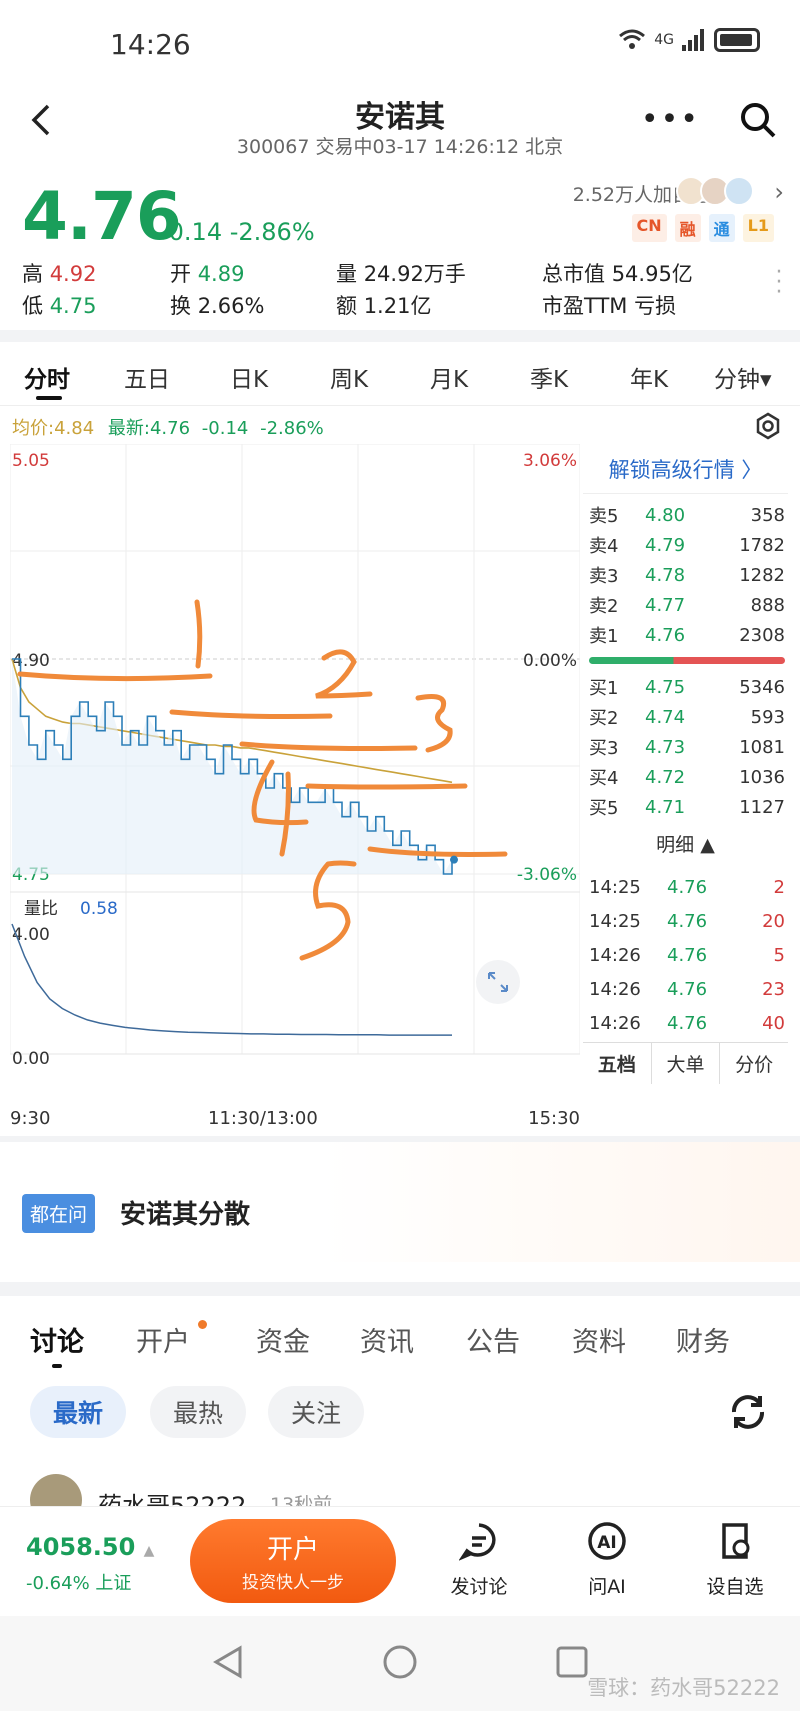 The image size is (800, 1711). I want to click on stat-open: 开 4.89, so click(207, 274).